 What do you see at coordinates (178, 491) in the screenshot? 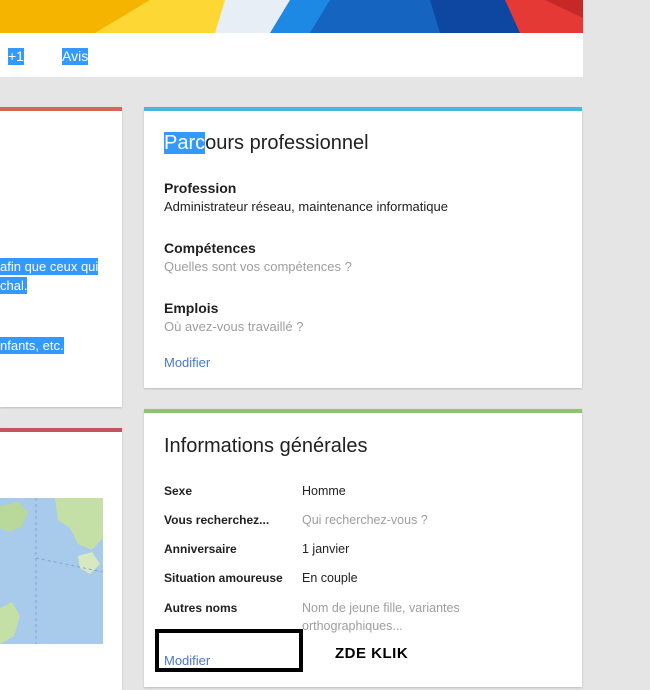
I see `sexe-label: Sexe` at bounding box center [178, 491].